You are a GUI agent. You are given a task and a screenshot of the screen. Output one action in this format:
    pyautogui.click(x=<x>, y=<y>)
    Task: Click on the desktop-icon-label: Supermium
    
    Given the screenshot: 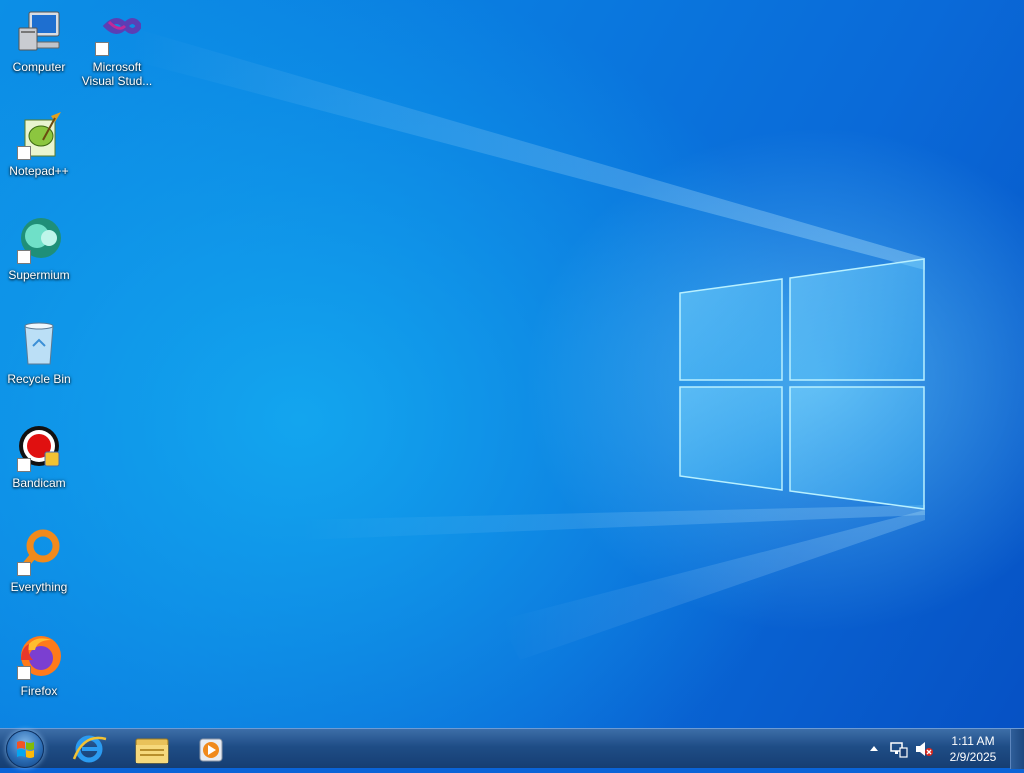 What is the action you would take?
    pyautogui.click(x=39, y=275)
    